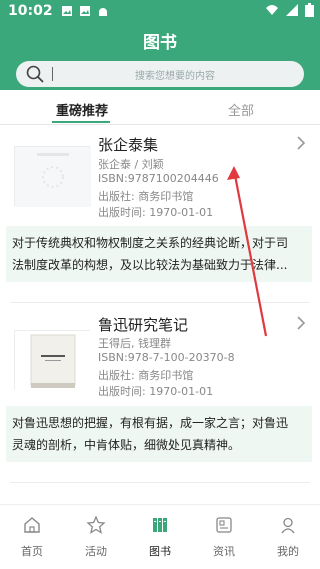  What do you see at coordinates (175, 76) in the screenshot?
I see `search-placeholder: 搜索您想要的内容` at bounding box center [175, 76].